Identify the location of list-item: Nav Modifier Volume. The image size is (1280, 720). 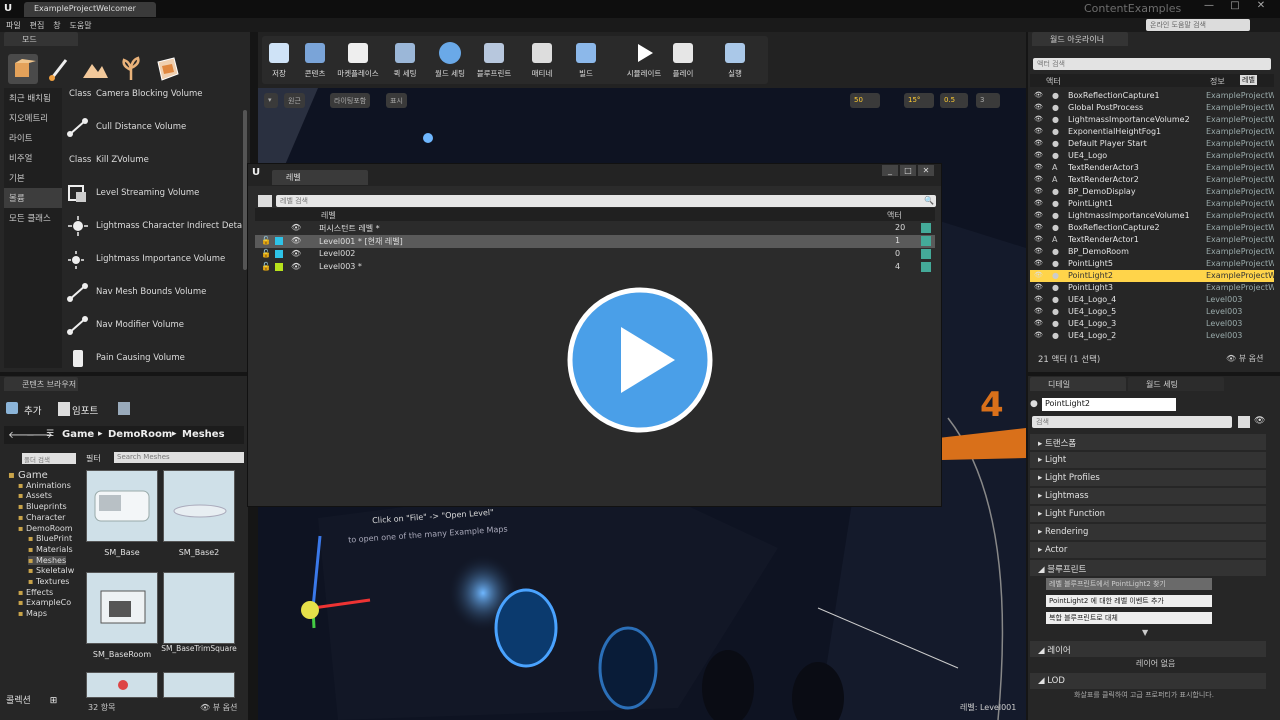
(153, 324).